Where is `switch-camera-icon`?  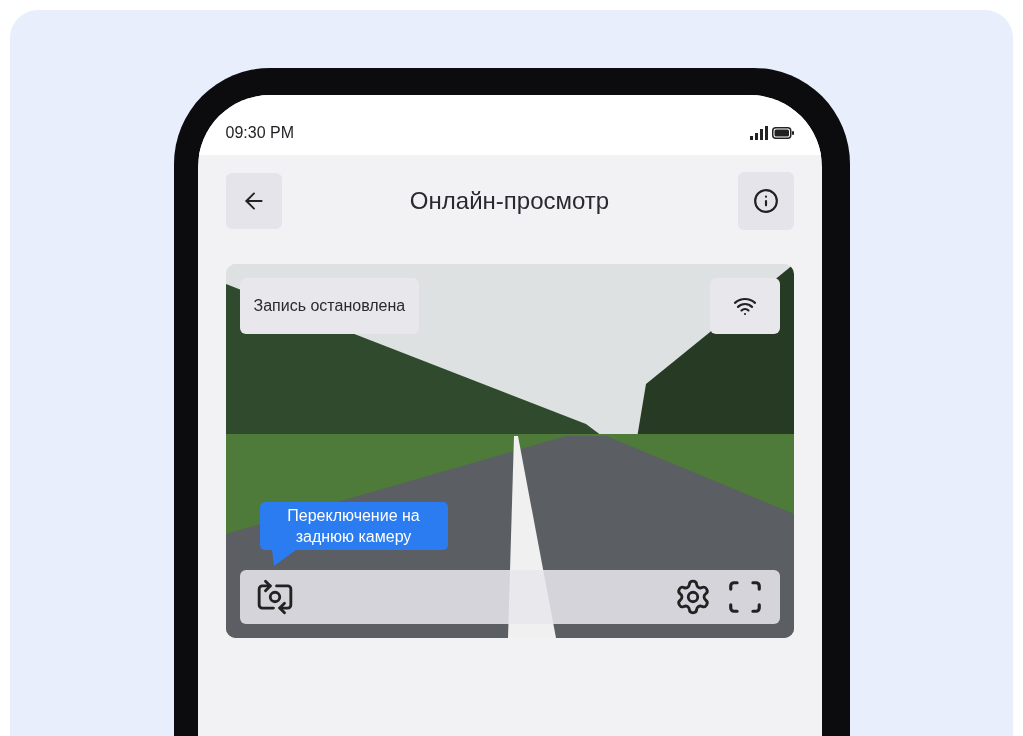 switch-camera-icon is located at coordinates (274, 597).